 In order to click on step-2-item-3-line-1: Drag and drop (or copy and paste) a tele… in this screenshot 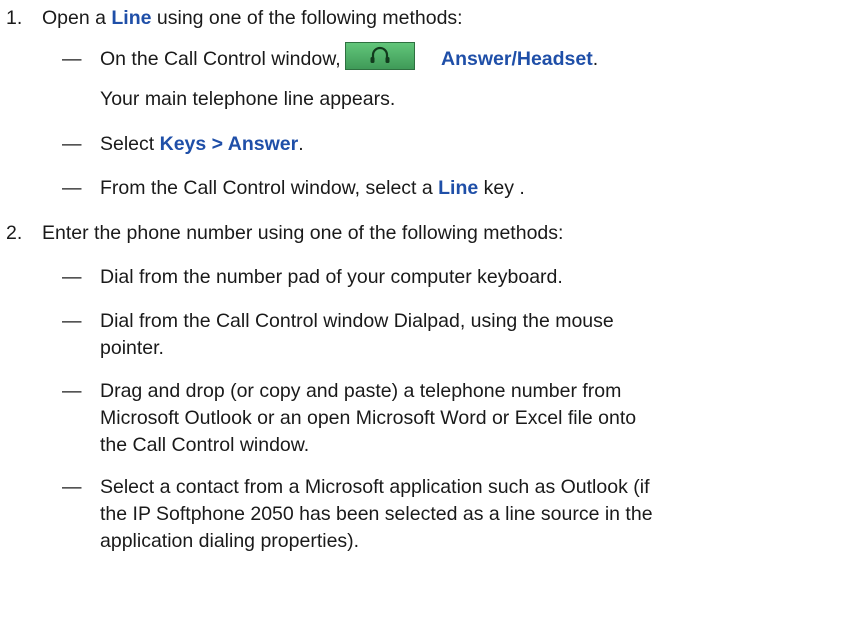, I will do `click(361, 391)`.